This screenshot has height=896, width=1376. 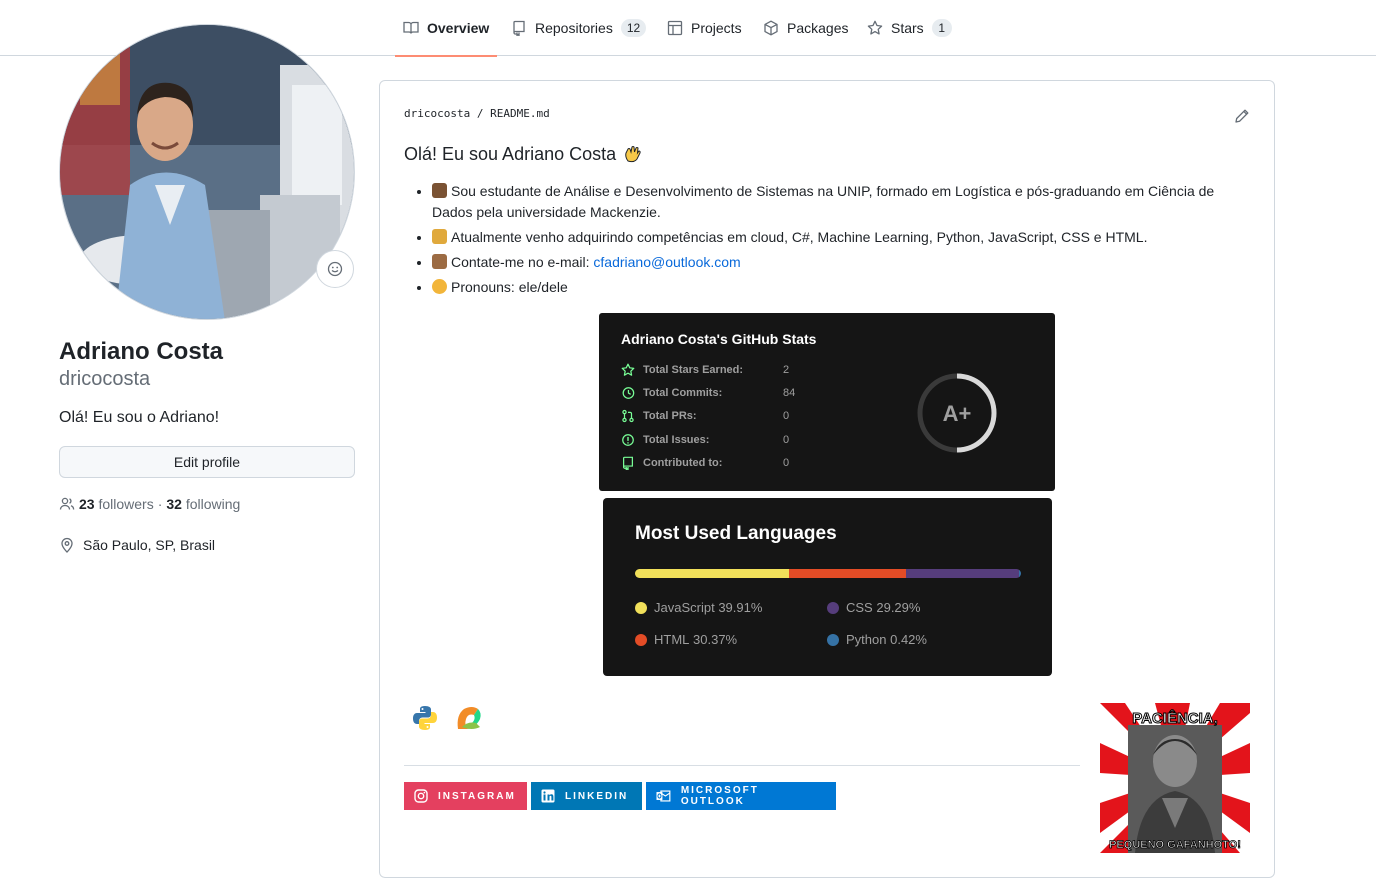 What do you see at coordinates (510, 153) in the screenshot?
I see `readme-title-text: Olá! Eu sou Adriano Costa` at bounding box center [510, 153].